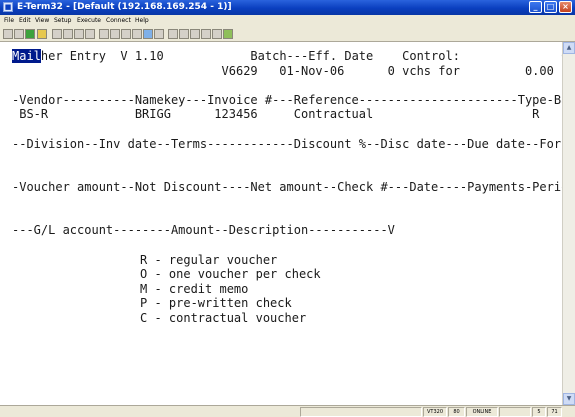  Describe the element at coordinates (569, 48) in the screenshot. I see `scroll-up-button: ▲` at that location.